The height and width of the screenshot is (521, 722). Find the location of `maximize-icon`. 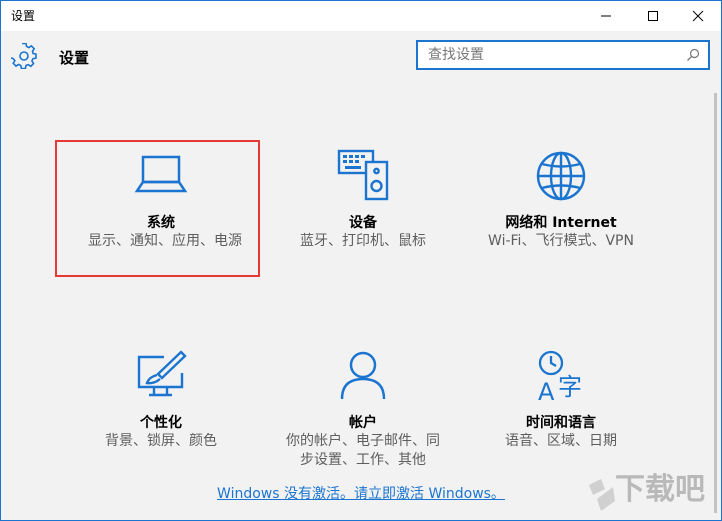

maximize-icon is located at coordinates (653, 16).